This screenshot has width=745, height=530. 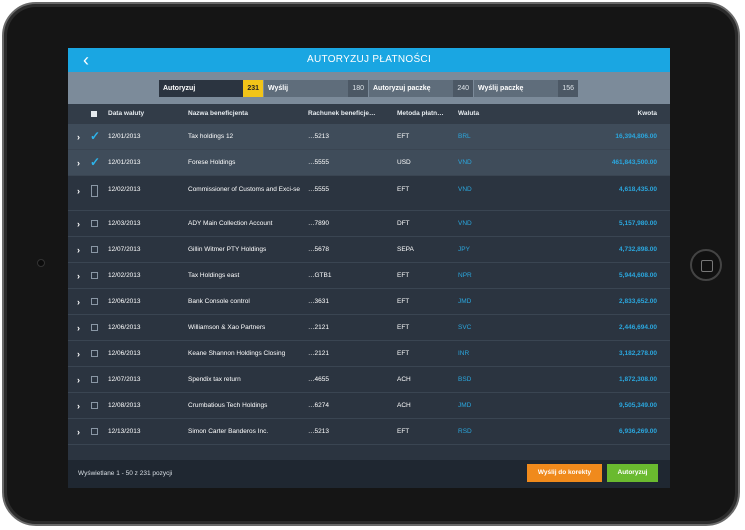 What do you see at coordinates (214, 379) in the screenshot?
I see `cell-beneficiary: Spendix tax return` at bounding box center [214, 379].